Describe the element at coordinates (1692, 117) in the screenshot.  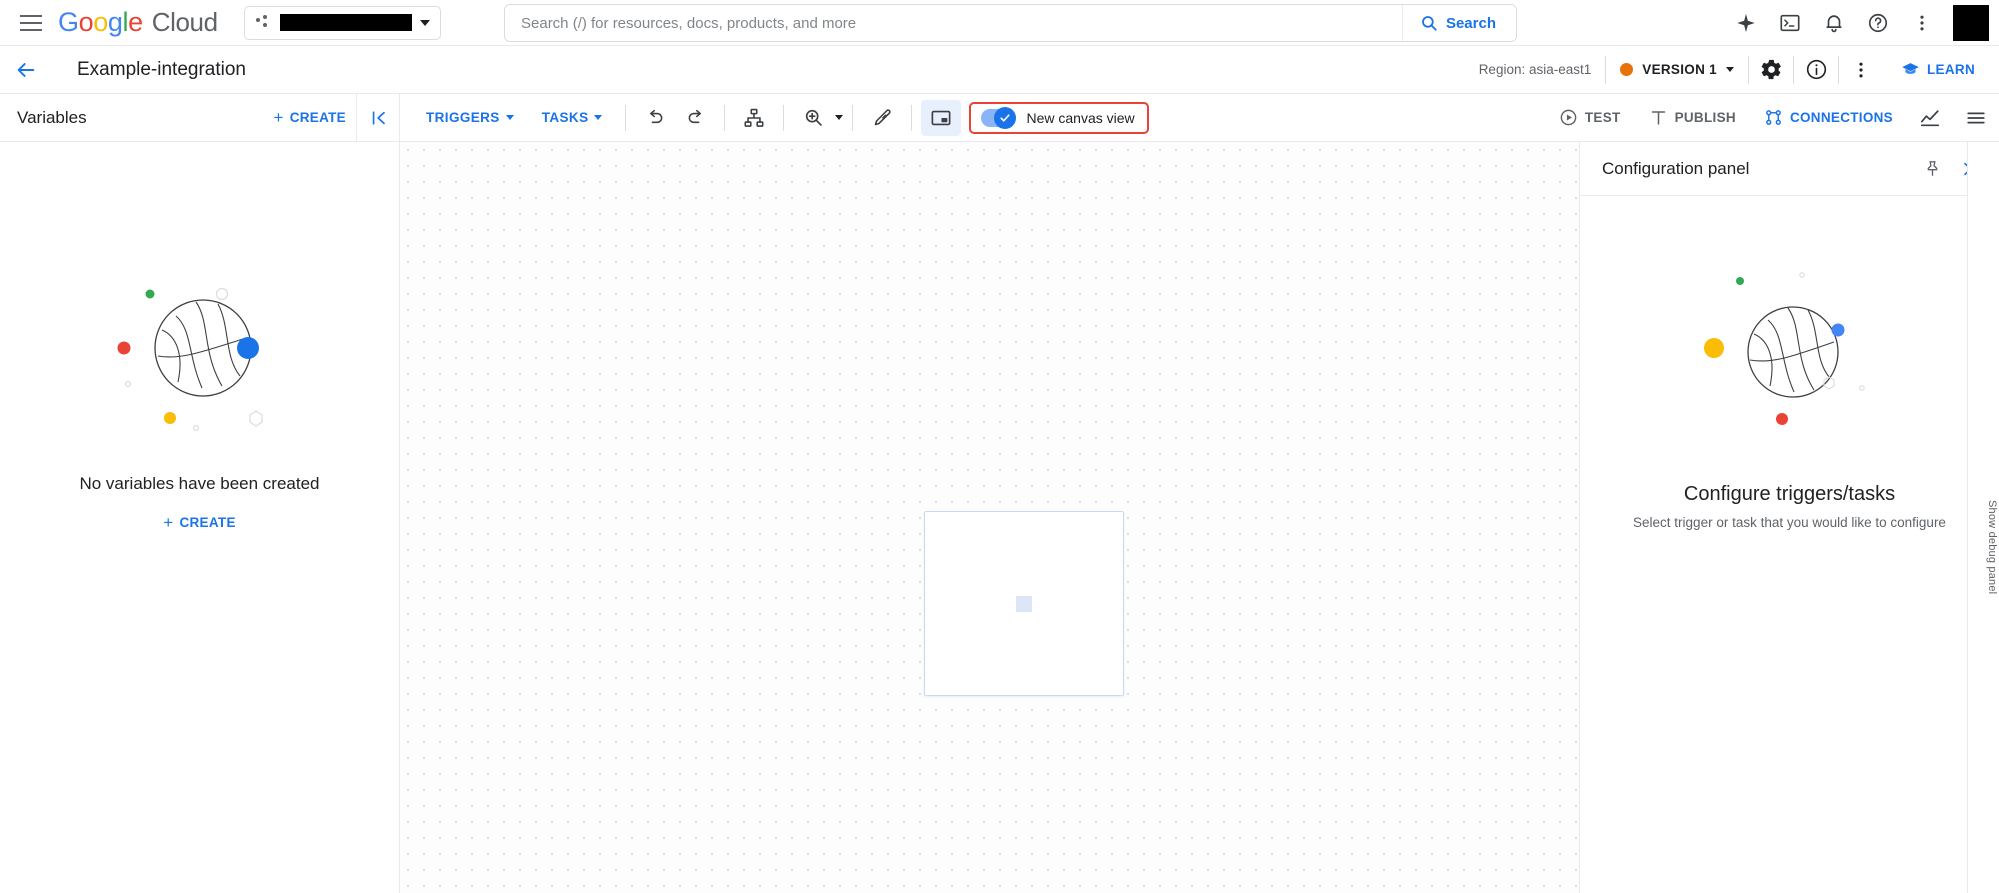
I see `publish-button: PUBLISH` at that location.